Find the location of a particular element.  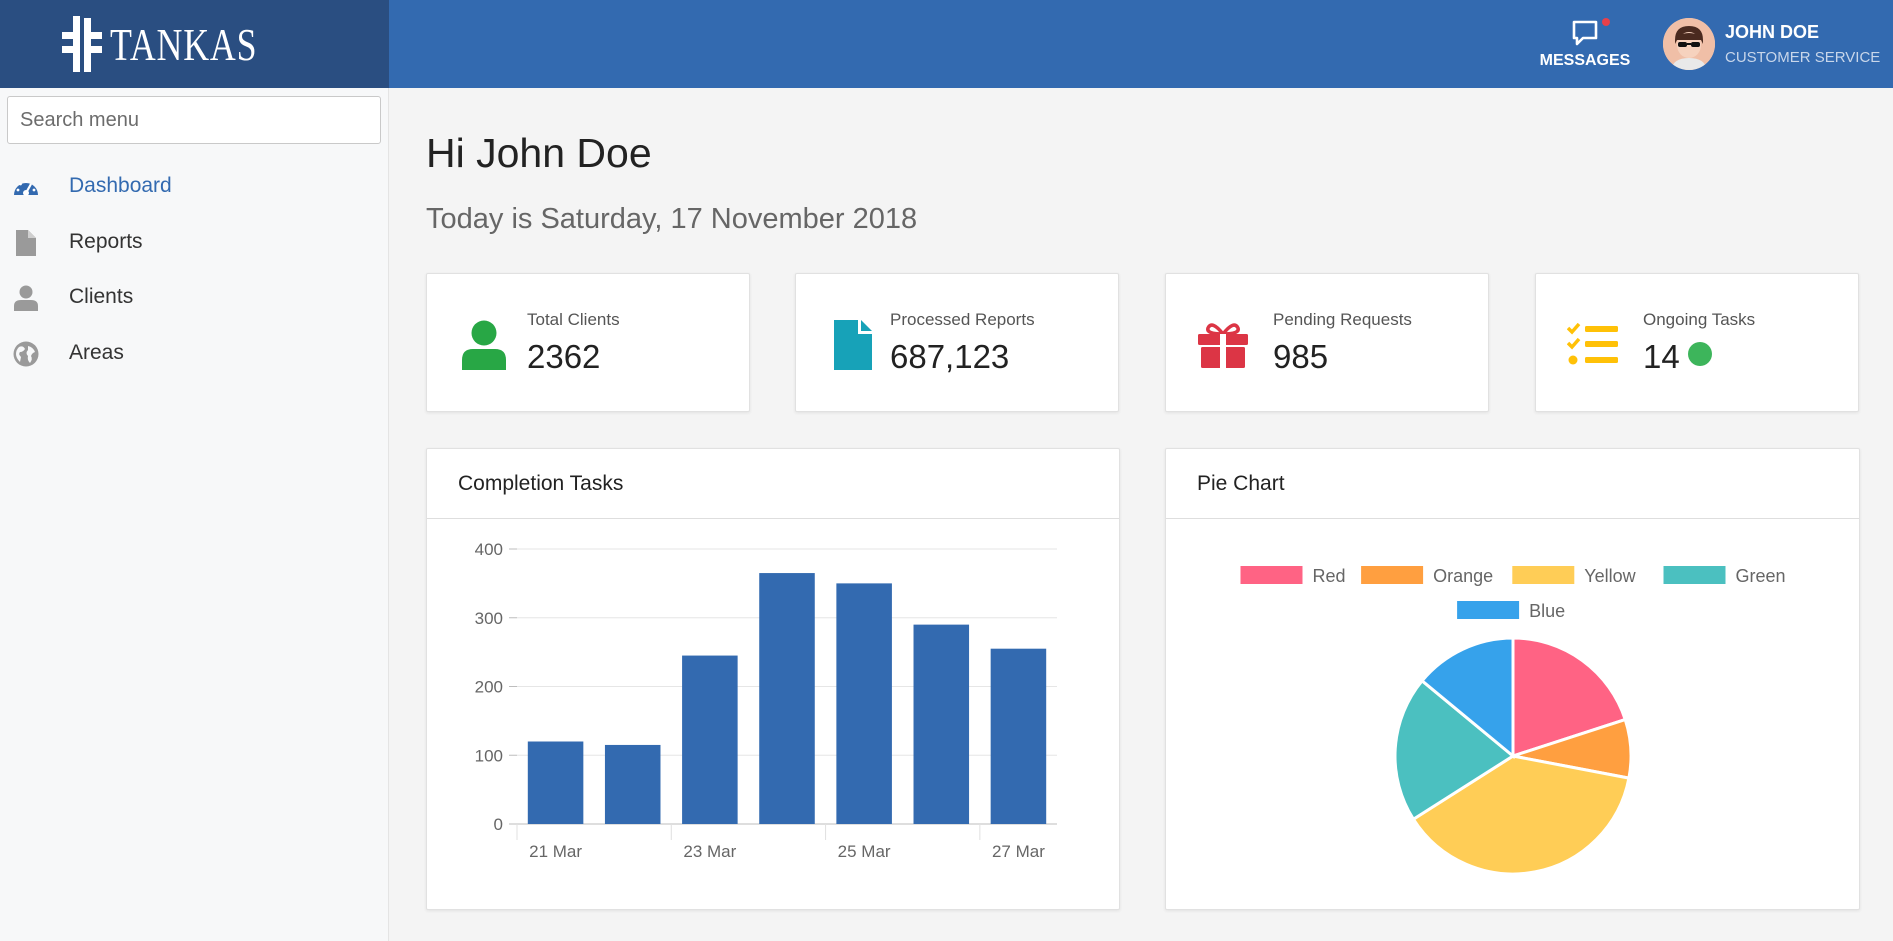

y-tick-label: 400 is located at coordinates (489, 549).